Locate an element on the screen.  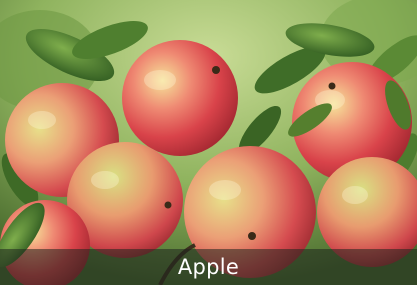
caption-bar: Apple is located at coordinates (208, 267).